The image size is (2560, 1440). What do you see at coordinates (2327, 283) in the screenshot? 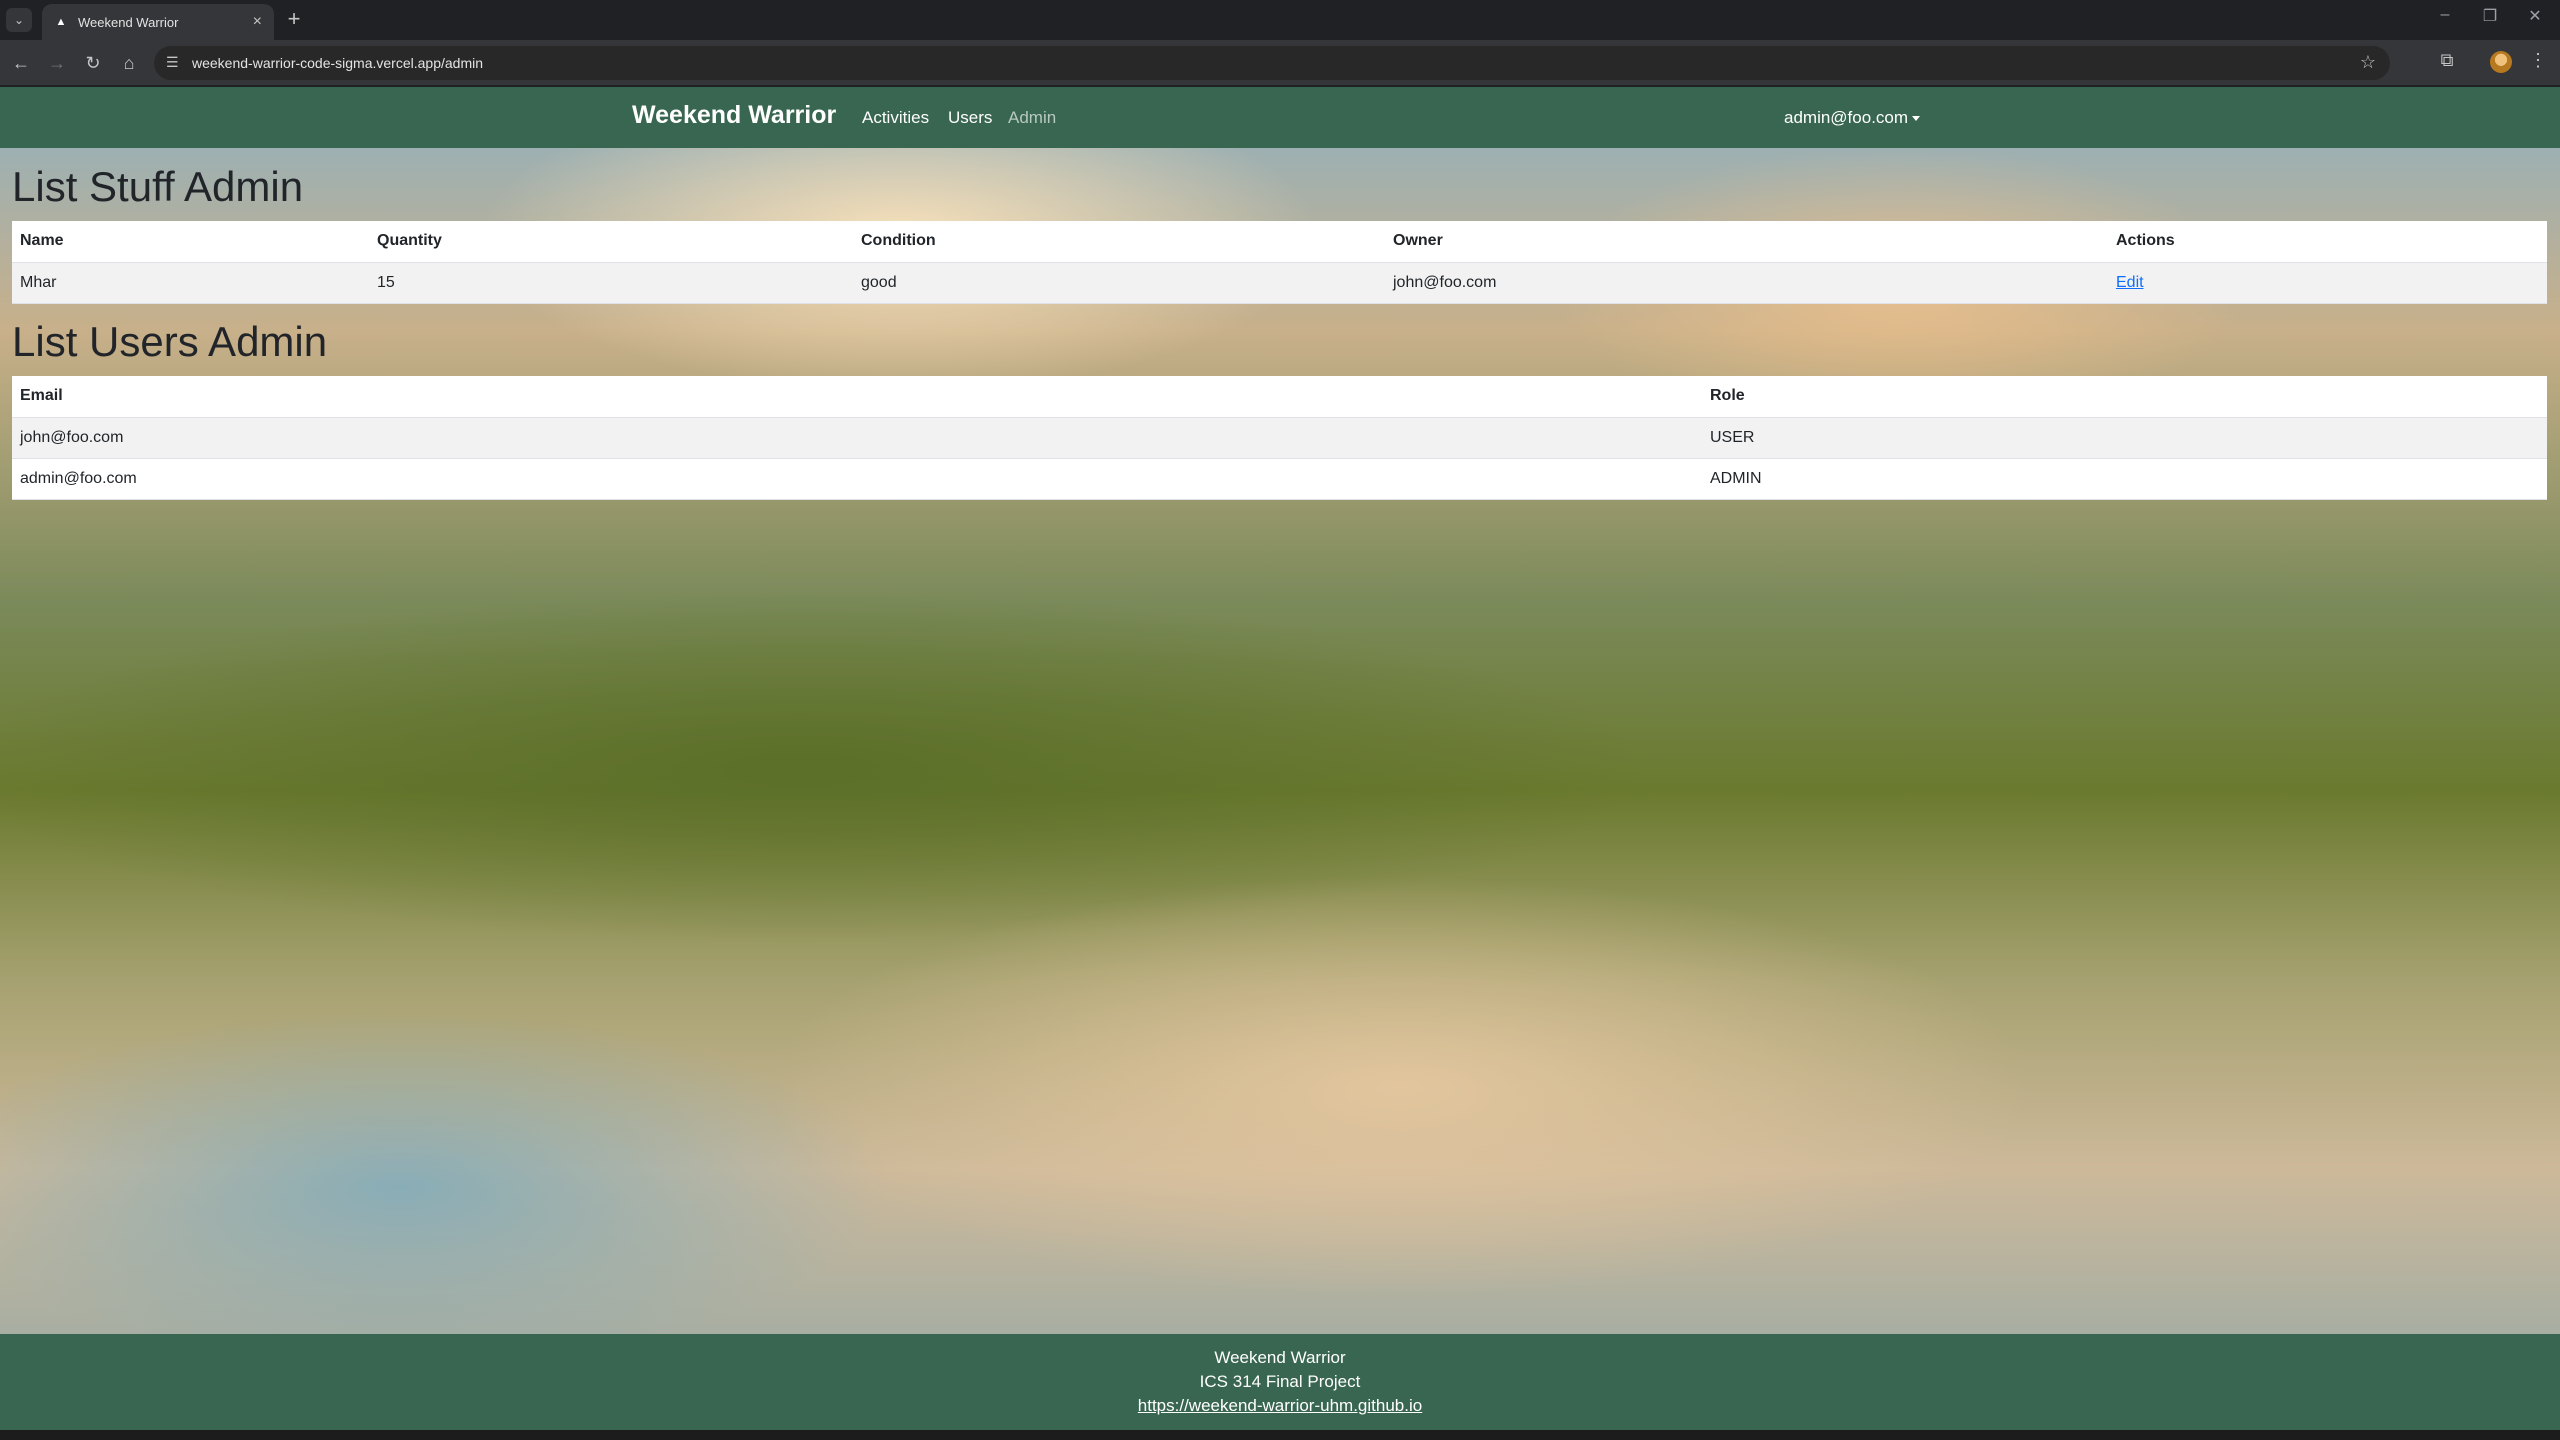
I see `cell-actions: Edit` at bounding box center [2327, 283].